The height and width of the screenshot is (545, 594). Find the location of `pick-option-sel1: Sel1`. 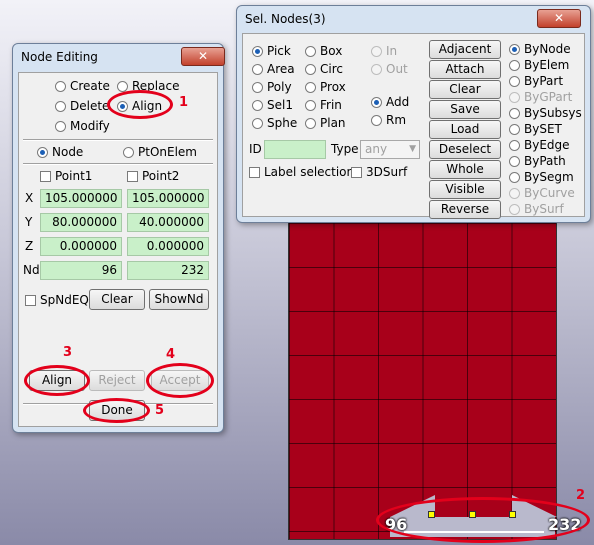

pick-option-sel1: Sel1 is located at coordinates (272, 105).